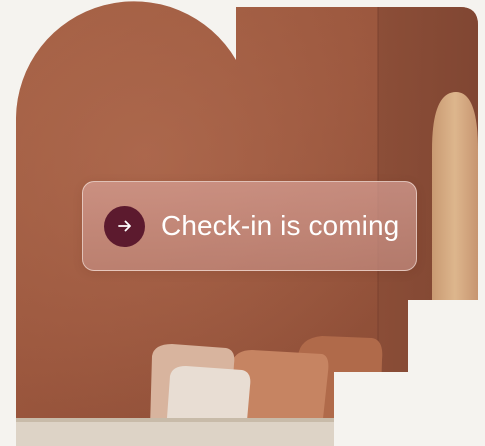 The image size is (485, 446). What do you see at coordinates (124, 226) in the screenshot?
I see `arrow-right-icon` at bounding box center [124, 226].